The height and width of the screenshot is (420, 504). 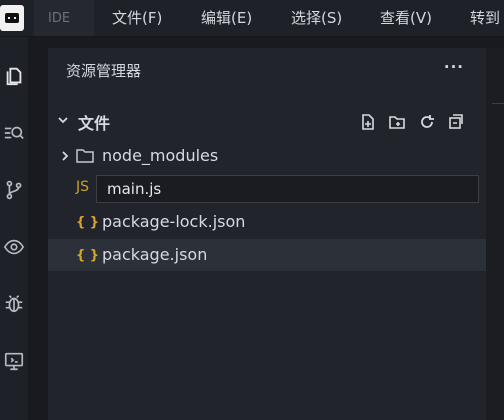 What do you see at coordinates (406, 18) in the screenshot?
I see `menu-view: 查看(V)` at bounding box center [406, 18].